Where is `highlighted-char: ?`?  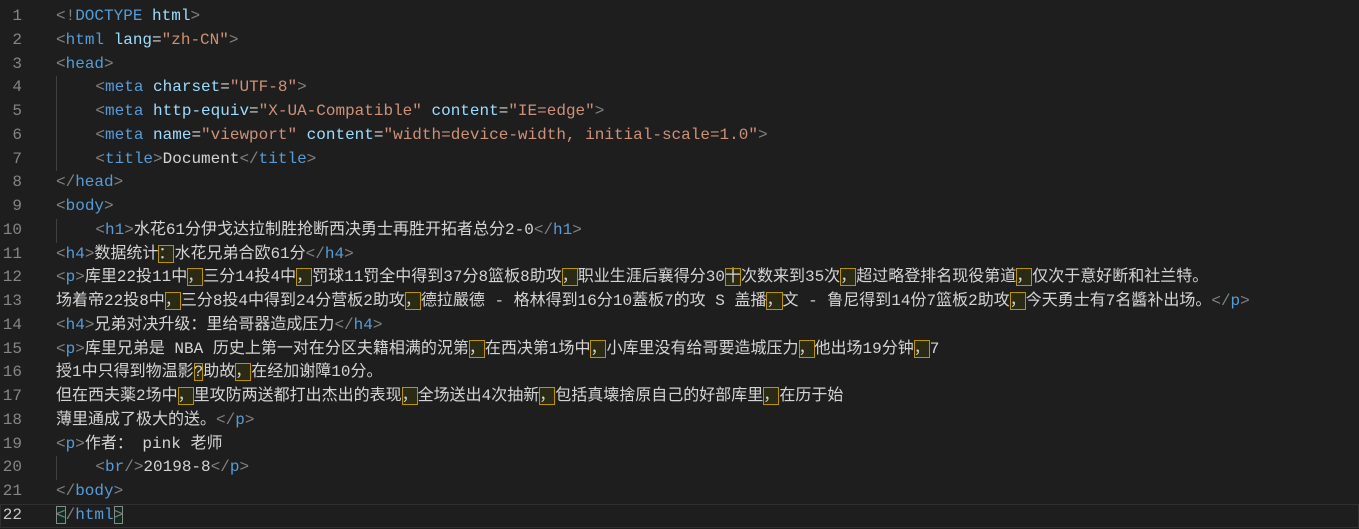
highlighted-char: ? is located at coordinates (198, 372).